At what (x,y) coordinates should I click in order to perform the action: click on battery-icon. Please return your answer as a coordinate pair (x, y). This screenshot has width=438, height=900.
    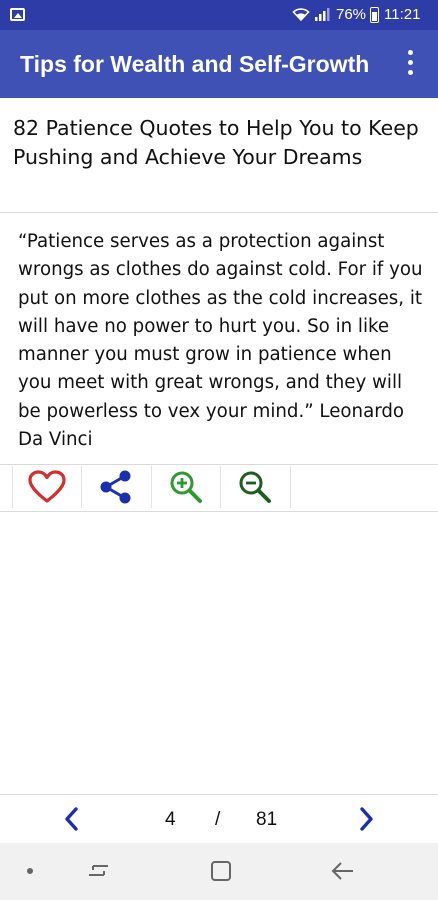
    Looking at the image, I should click on (374, 15).